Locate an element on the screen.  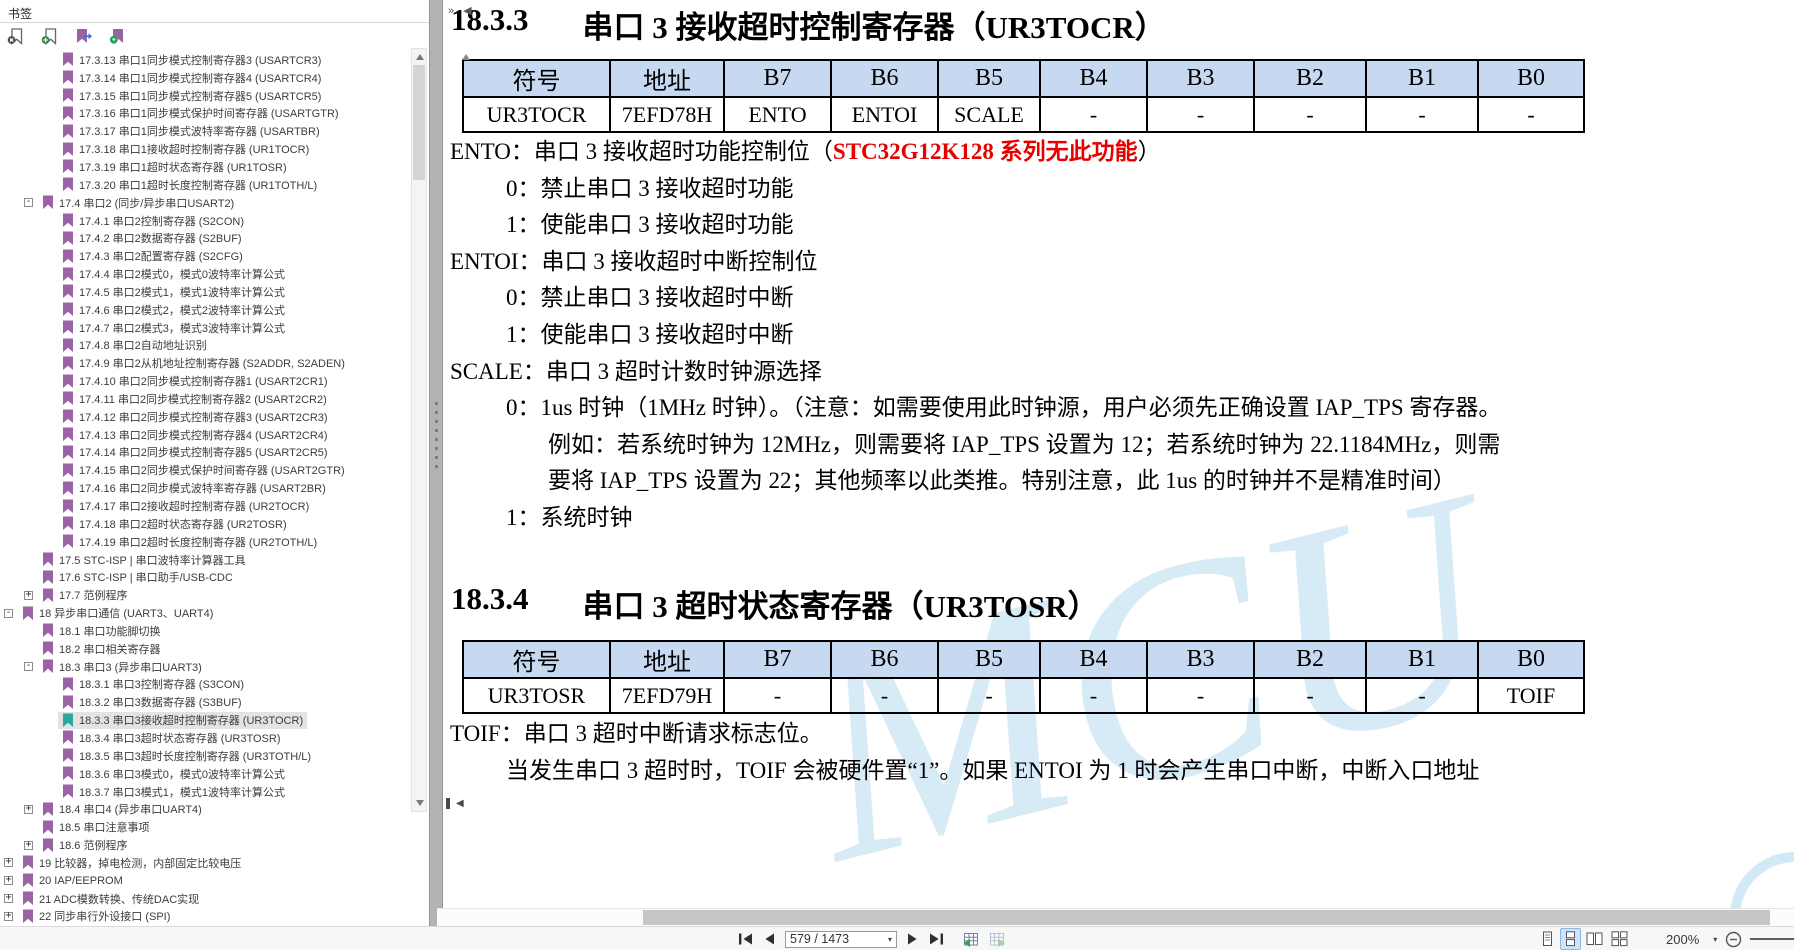
hscroll-left-icon: ◀ is located at coordinates (460, 803).